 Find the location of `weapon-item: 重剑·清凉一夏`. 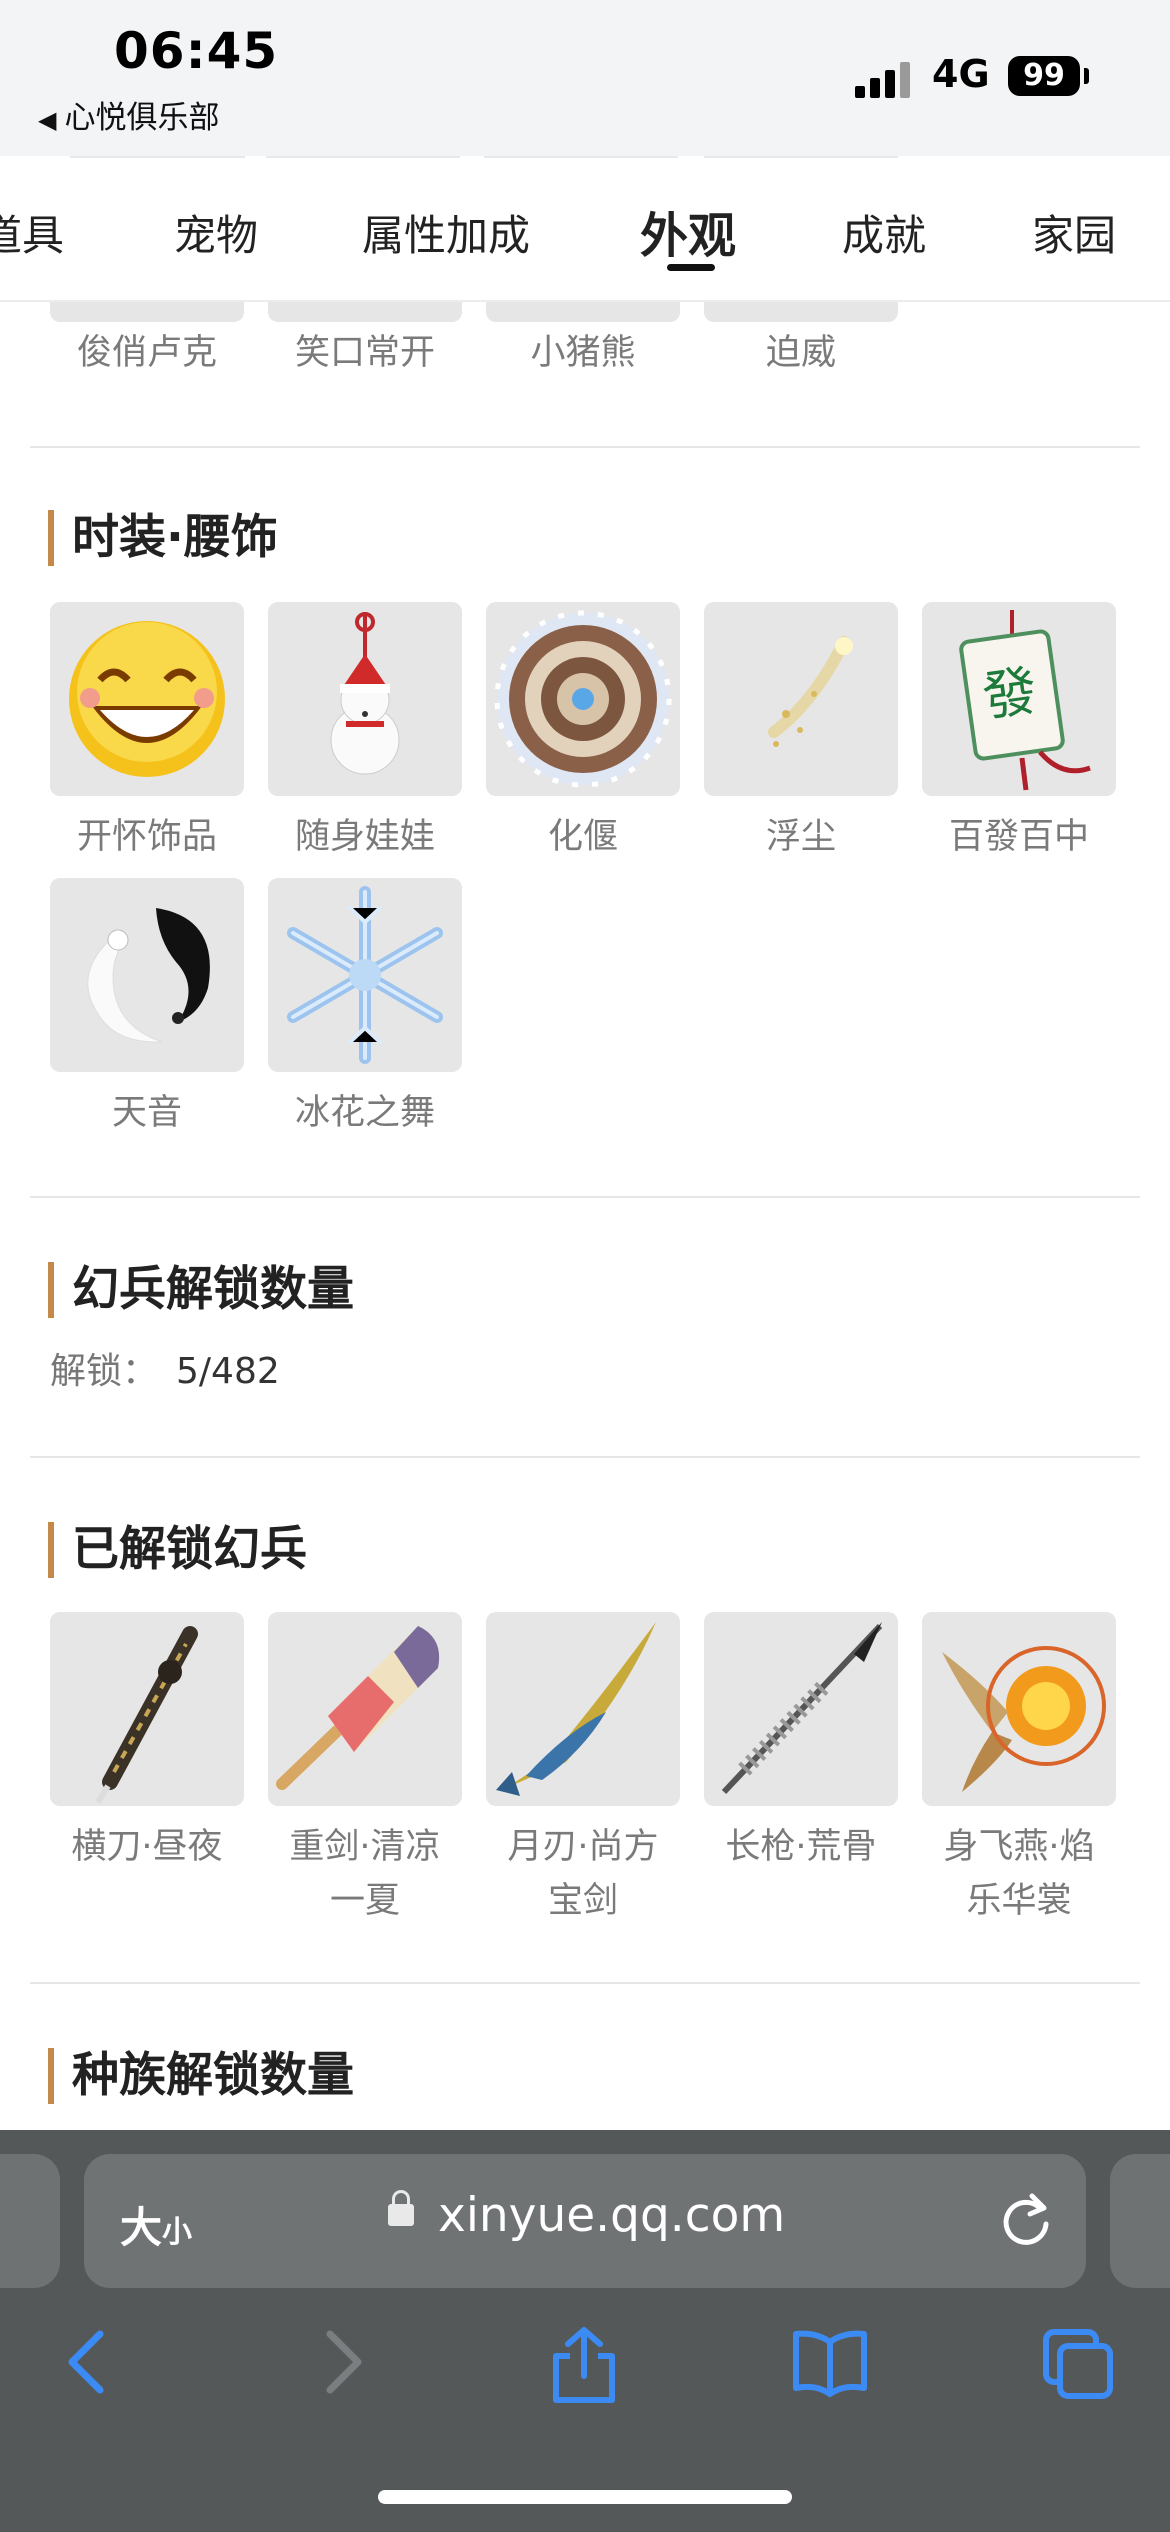

weapon-item: 重剑·清凉一夏 is located at coordinates (365, 1770).